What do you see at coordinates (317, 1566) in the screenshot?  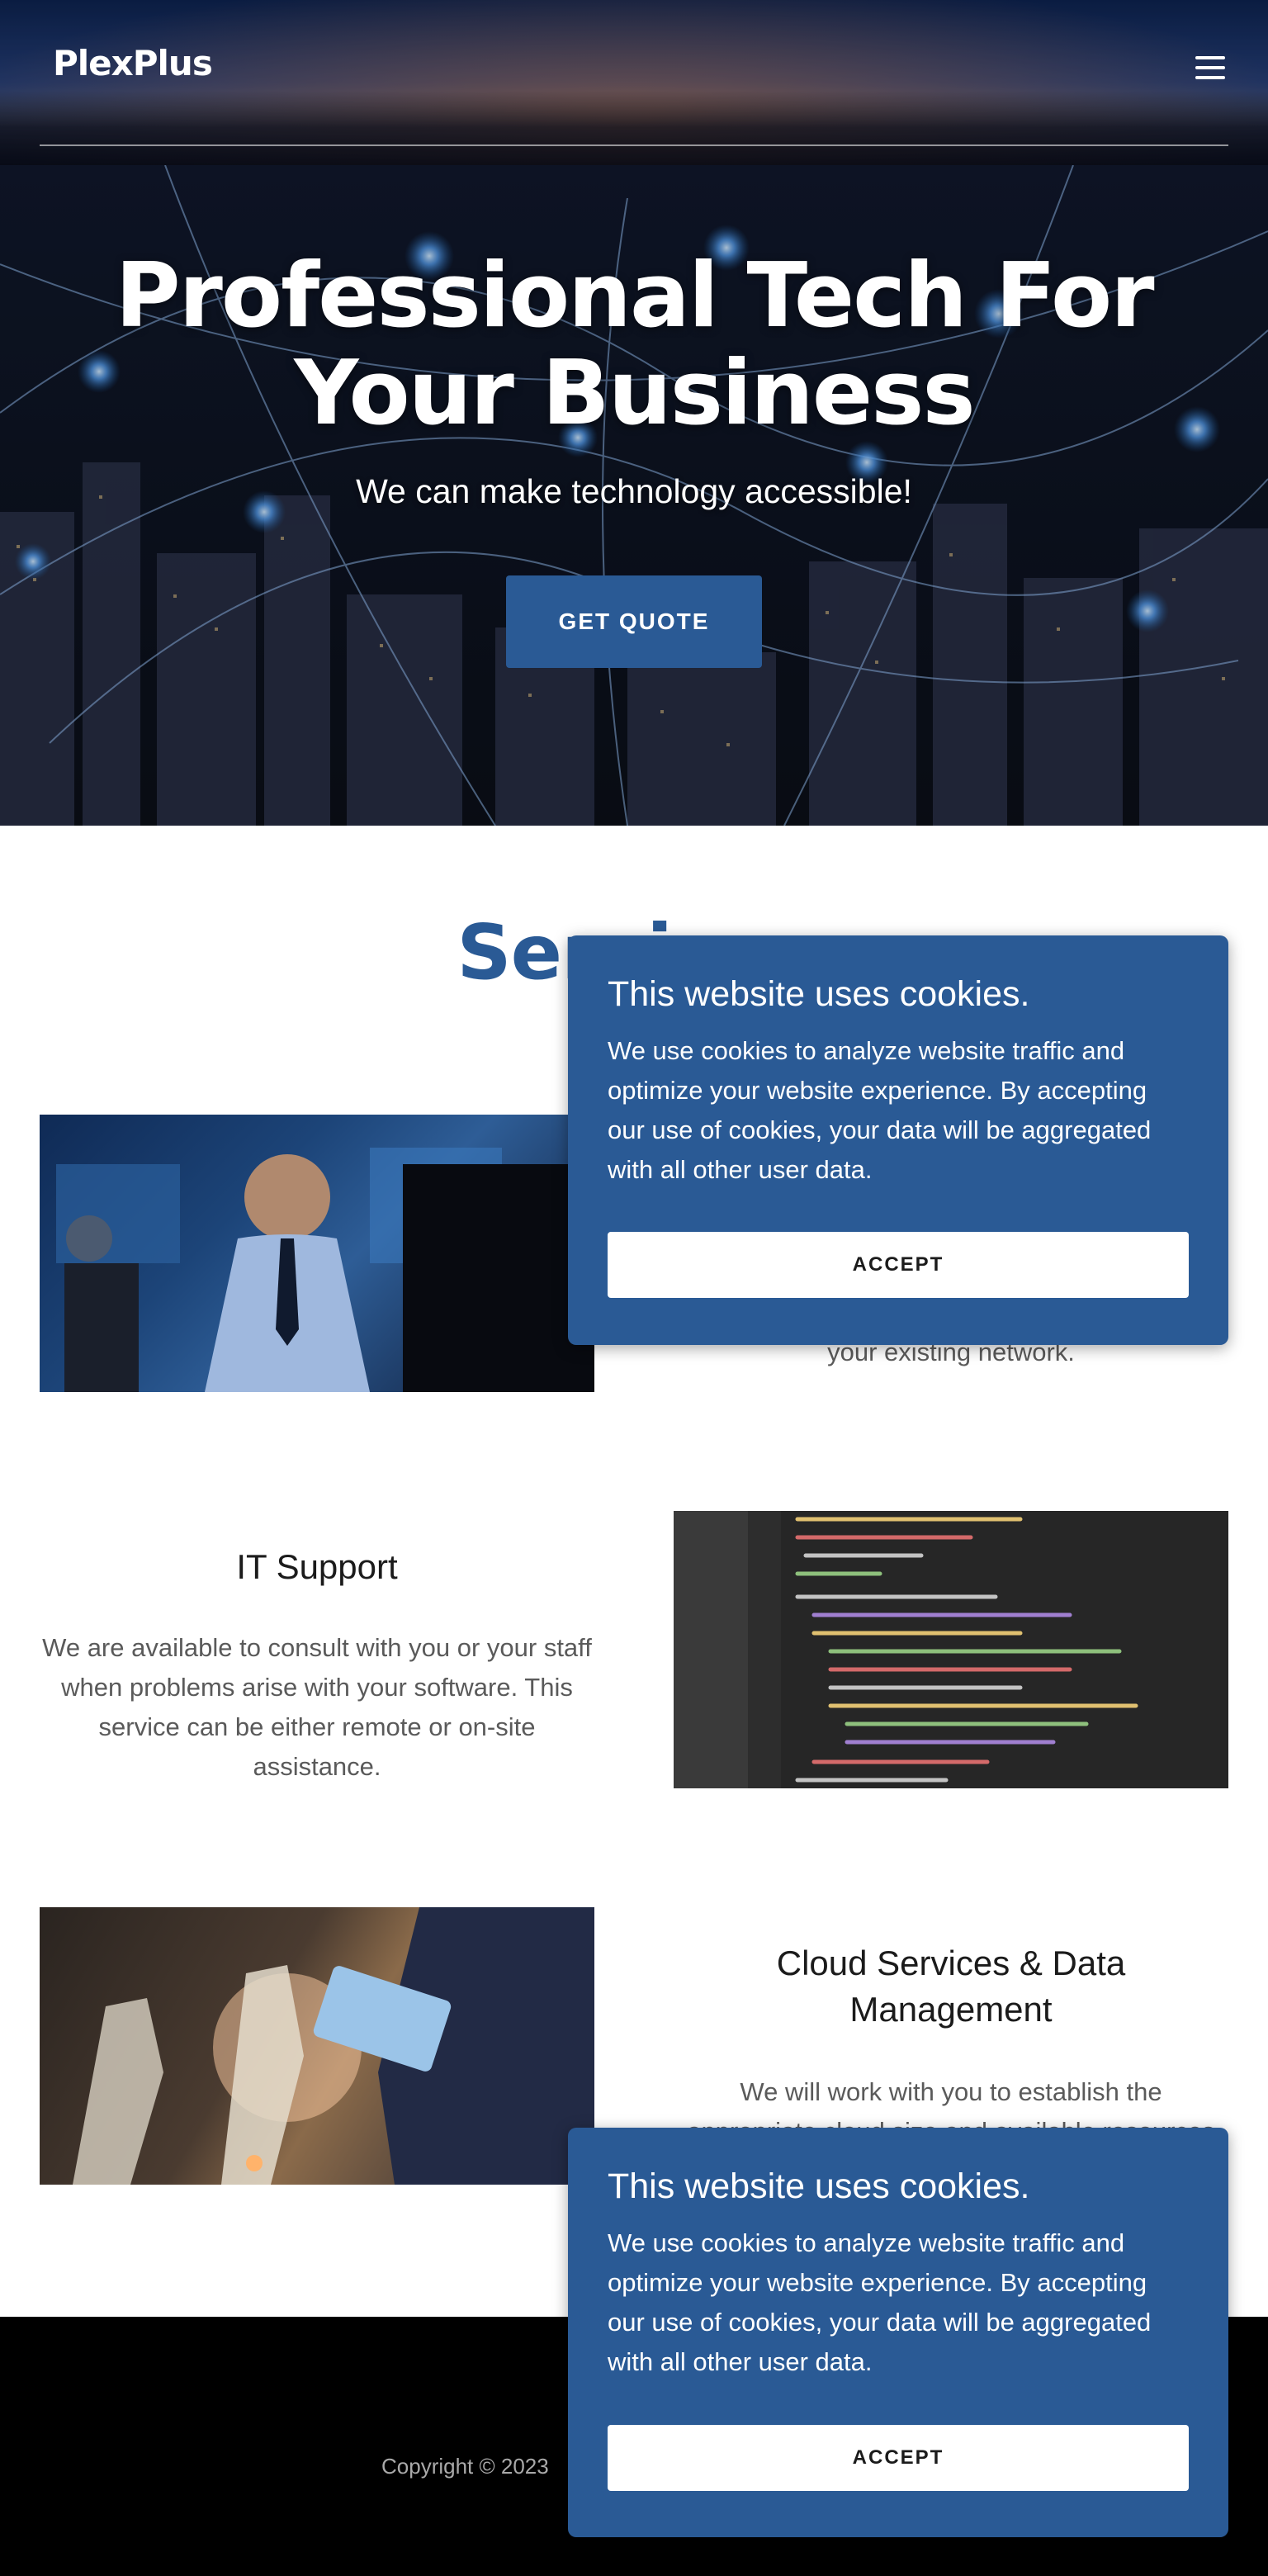 I see `service-title: IT Support` at bounding box center [317, 1566].